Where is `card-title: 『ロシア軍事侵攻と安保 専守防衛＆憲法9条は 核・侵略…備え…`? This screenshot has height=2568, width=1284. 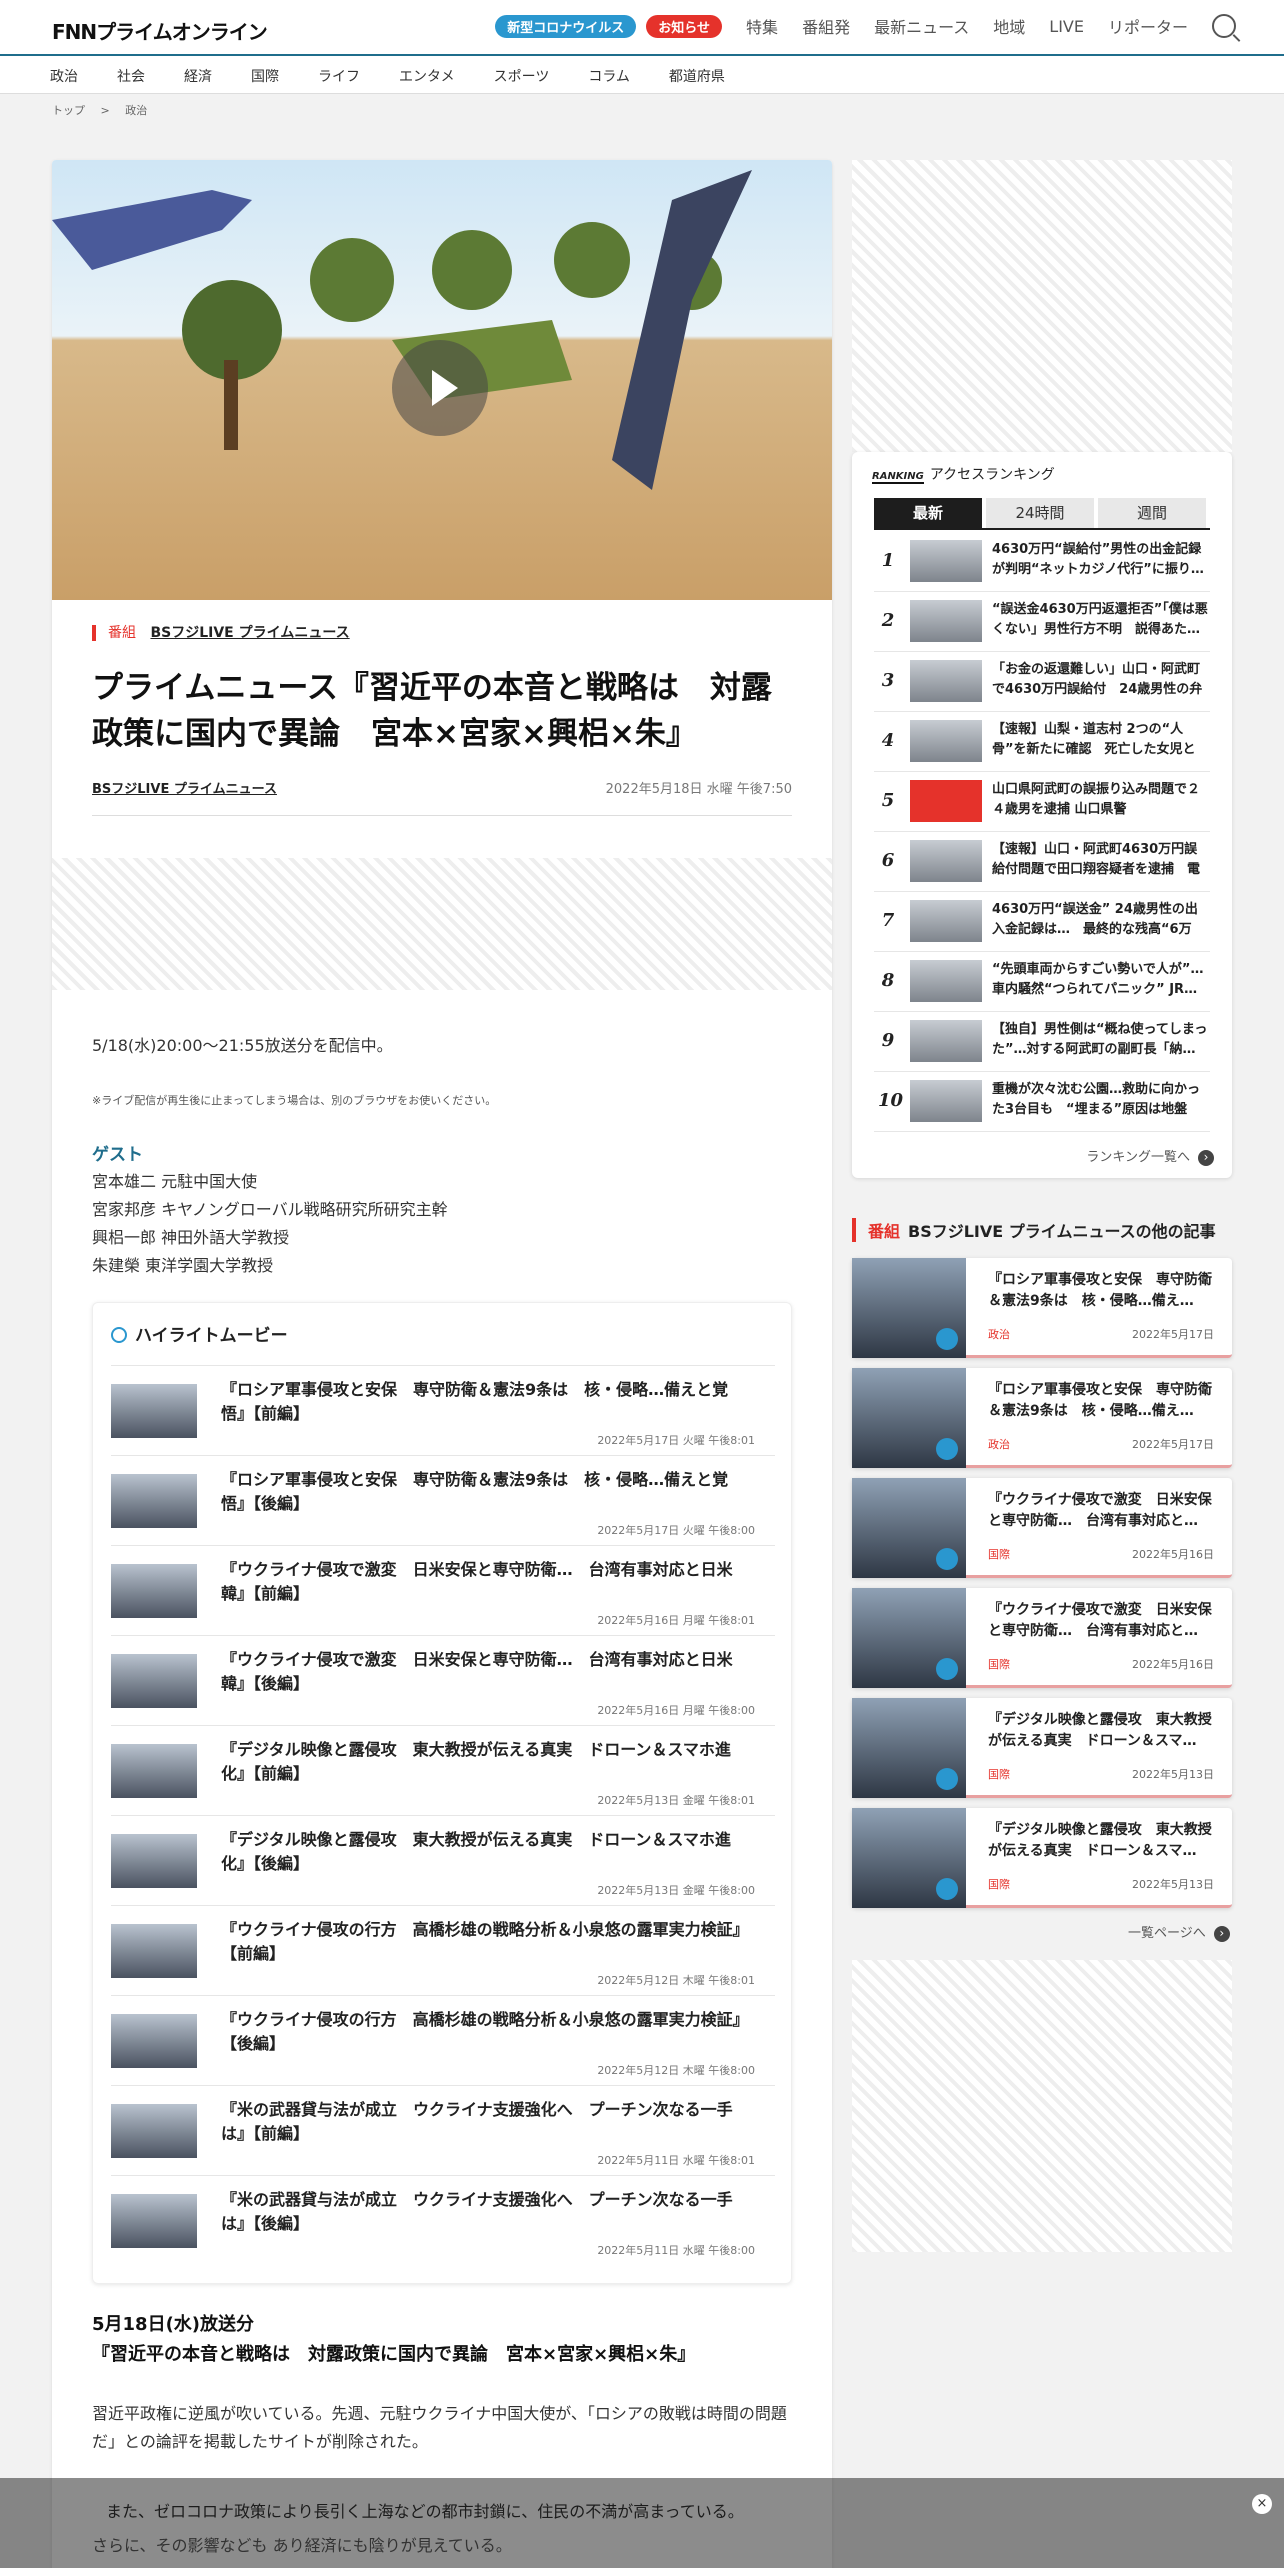
card-title: 『ロシア軍事侵攻と安保 専守防衛＆憲法9条は 核・侵略…備え… is located at coordinates (1100, 1400).